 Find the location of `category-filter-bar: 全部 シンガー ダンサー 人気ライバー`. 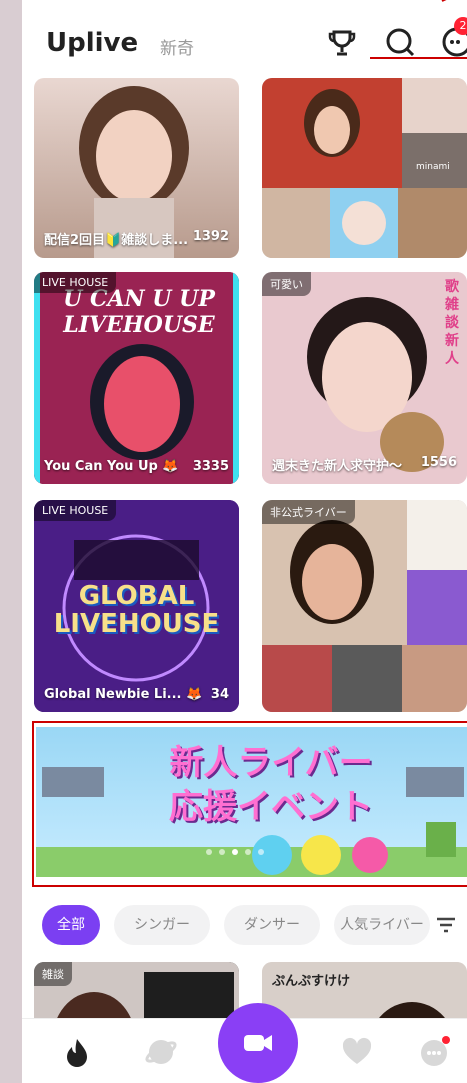

category-filter-bar: 全部 シンガー ダンサー 人気ライバー is located at coordinates (244, 928).